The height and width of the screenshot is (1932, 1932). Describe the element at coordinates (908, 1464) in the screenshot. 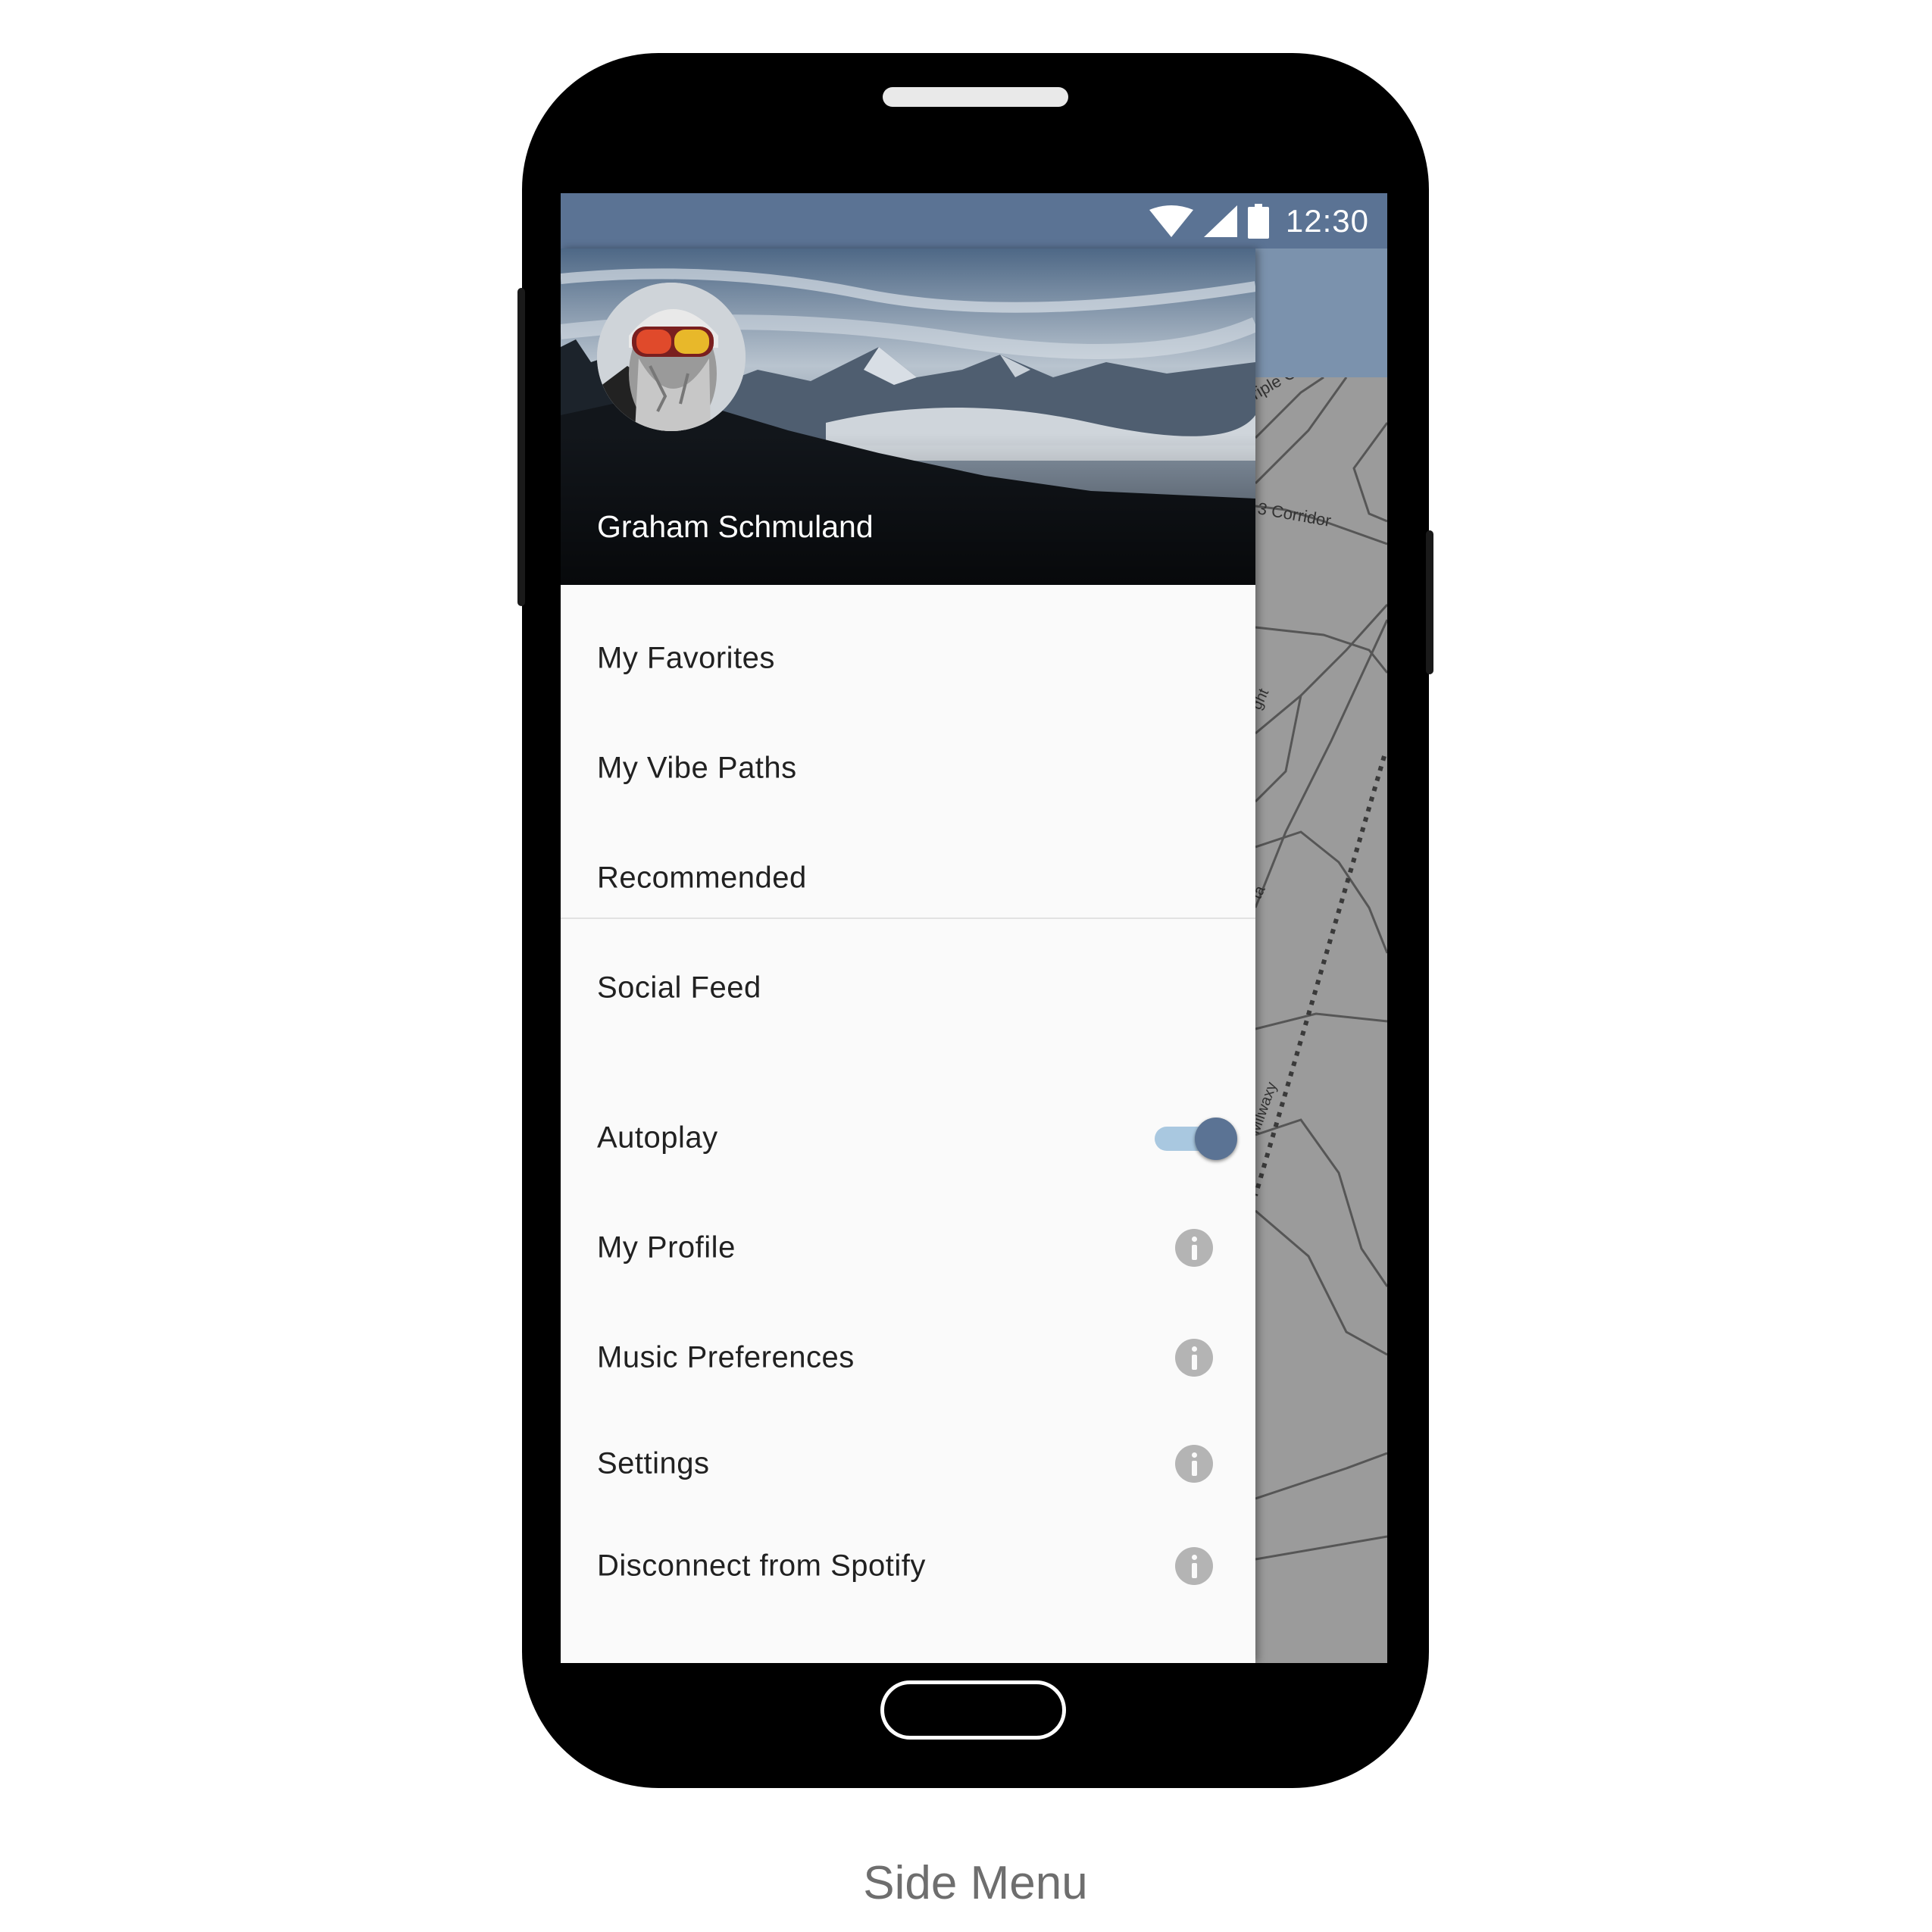

I see `menu-item-settings: Settings` at that location.